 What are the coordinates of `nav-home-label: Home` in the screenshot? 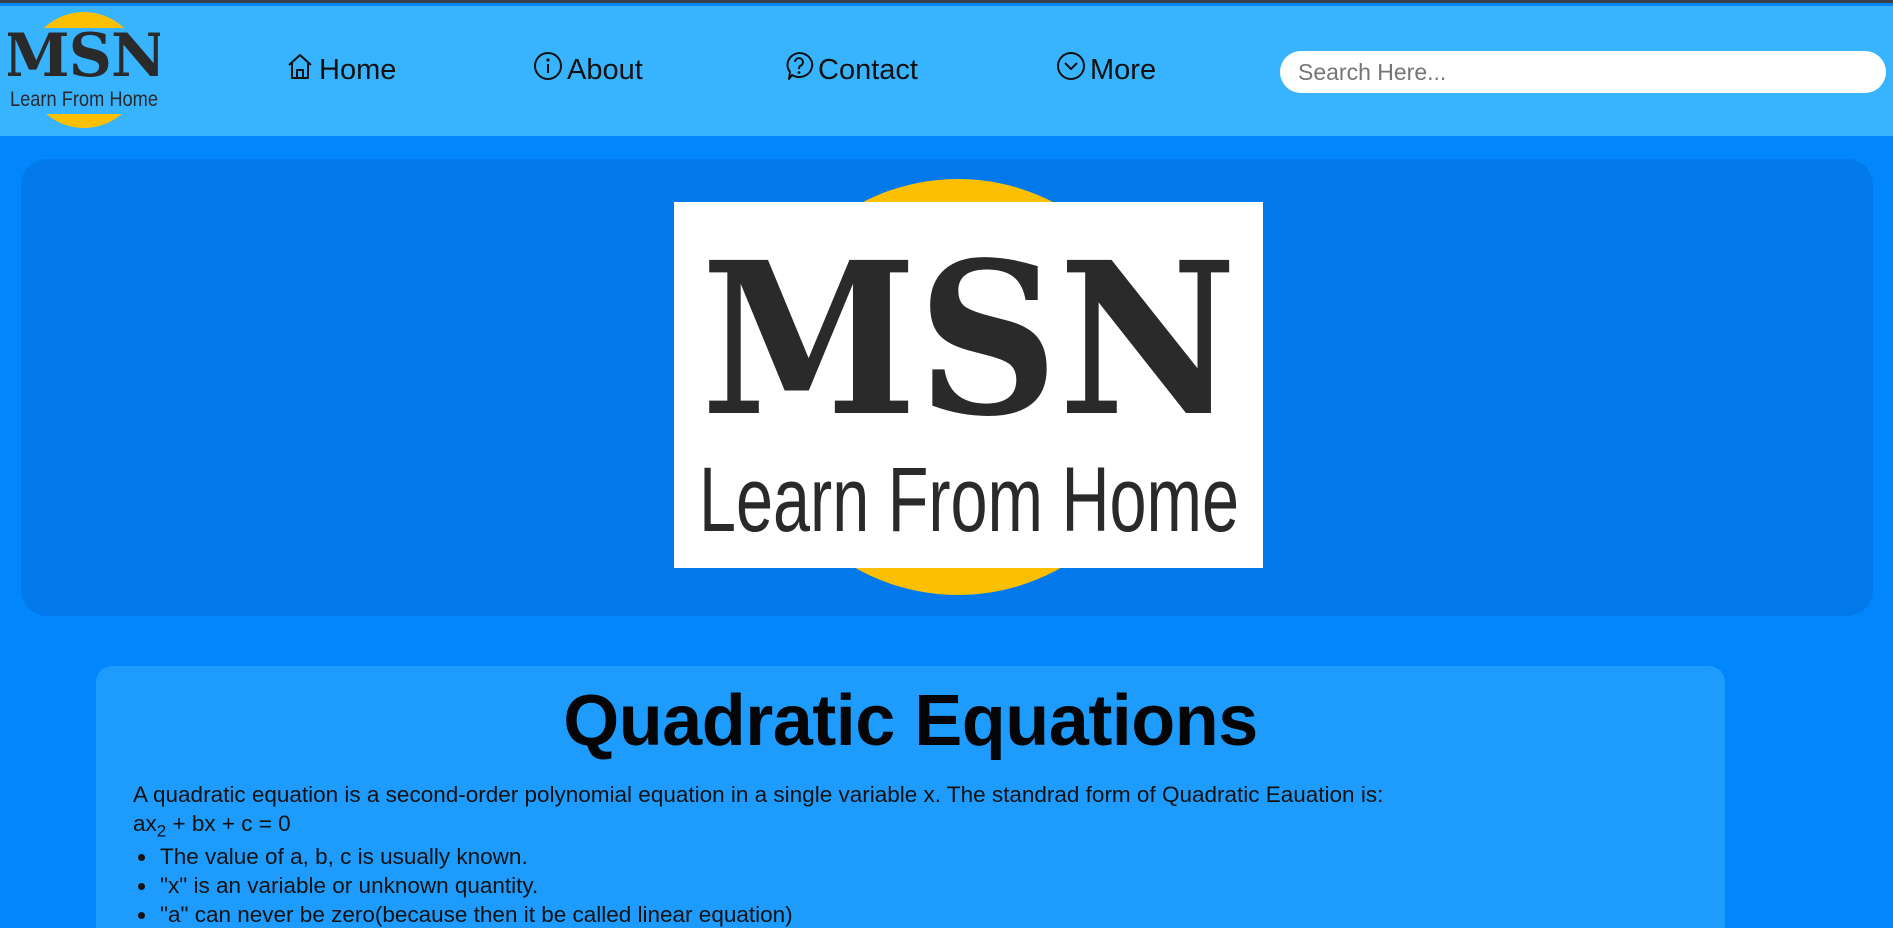 It's located at (358, 69).